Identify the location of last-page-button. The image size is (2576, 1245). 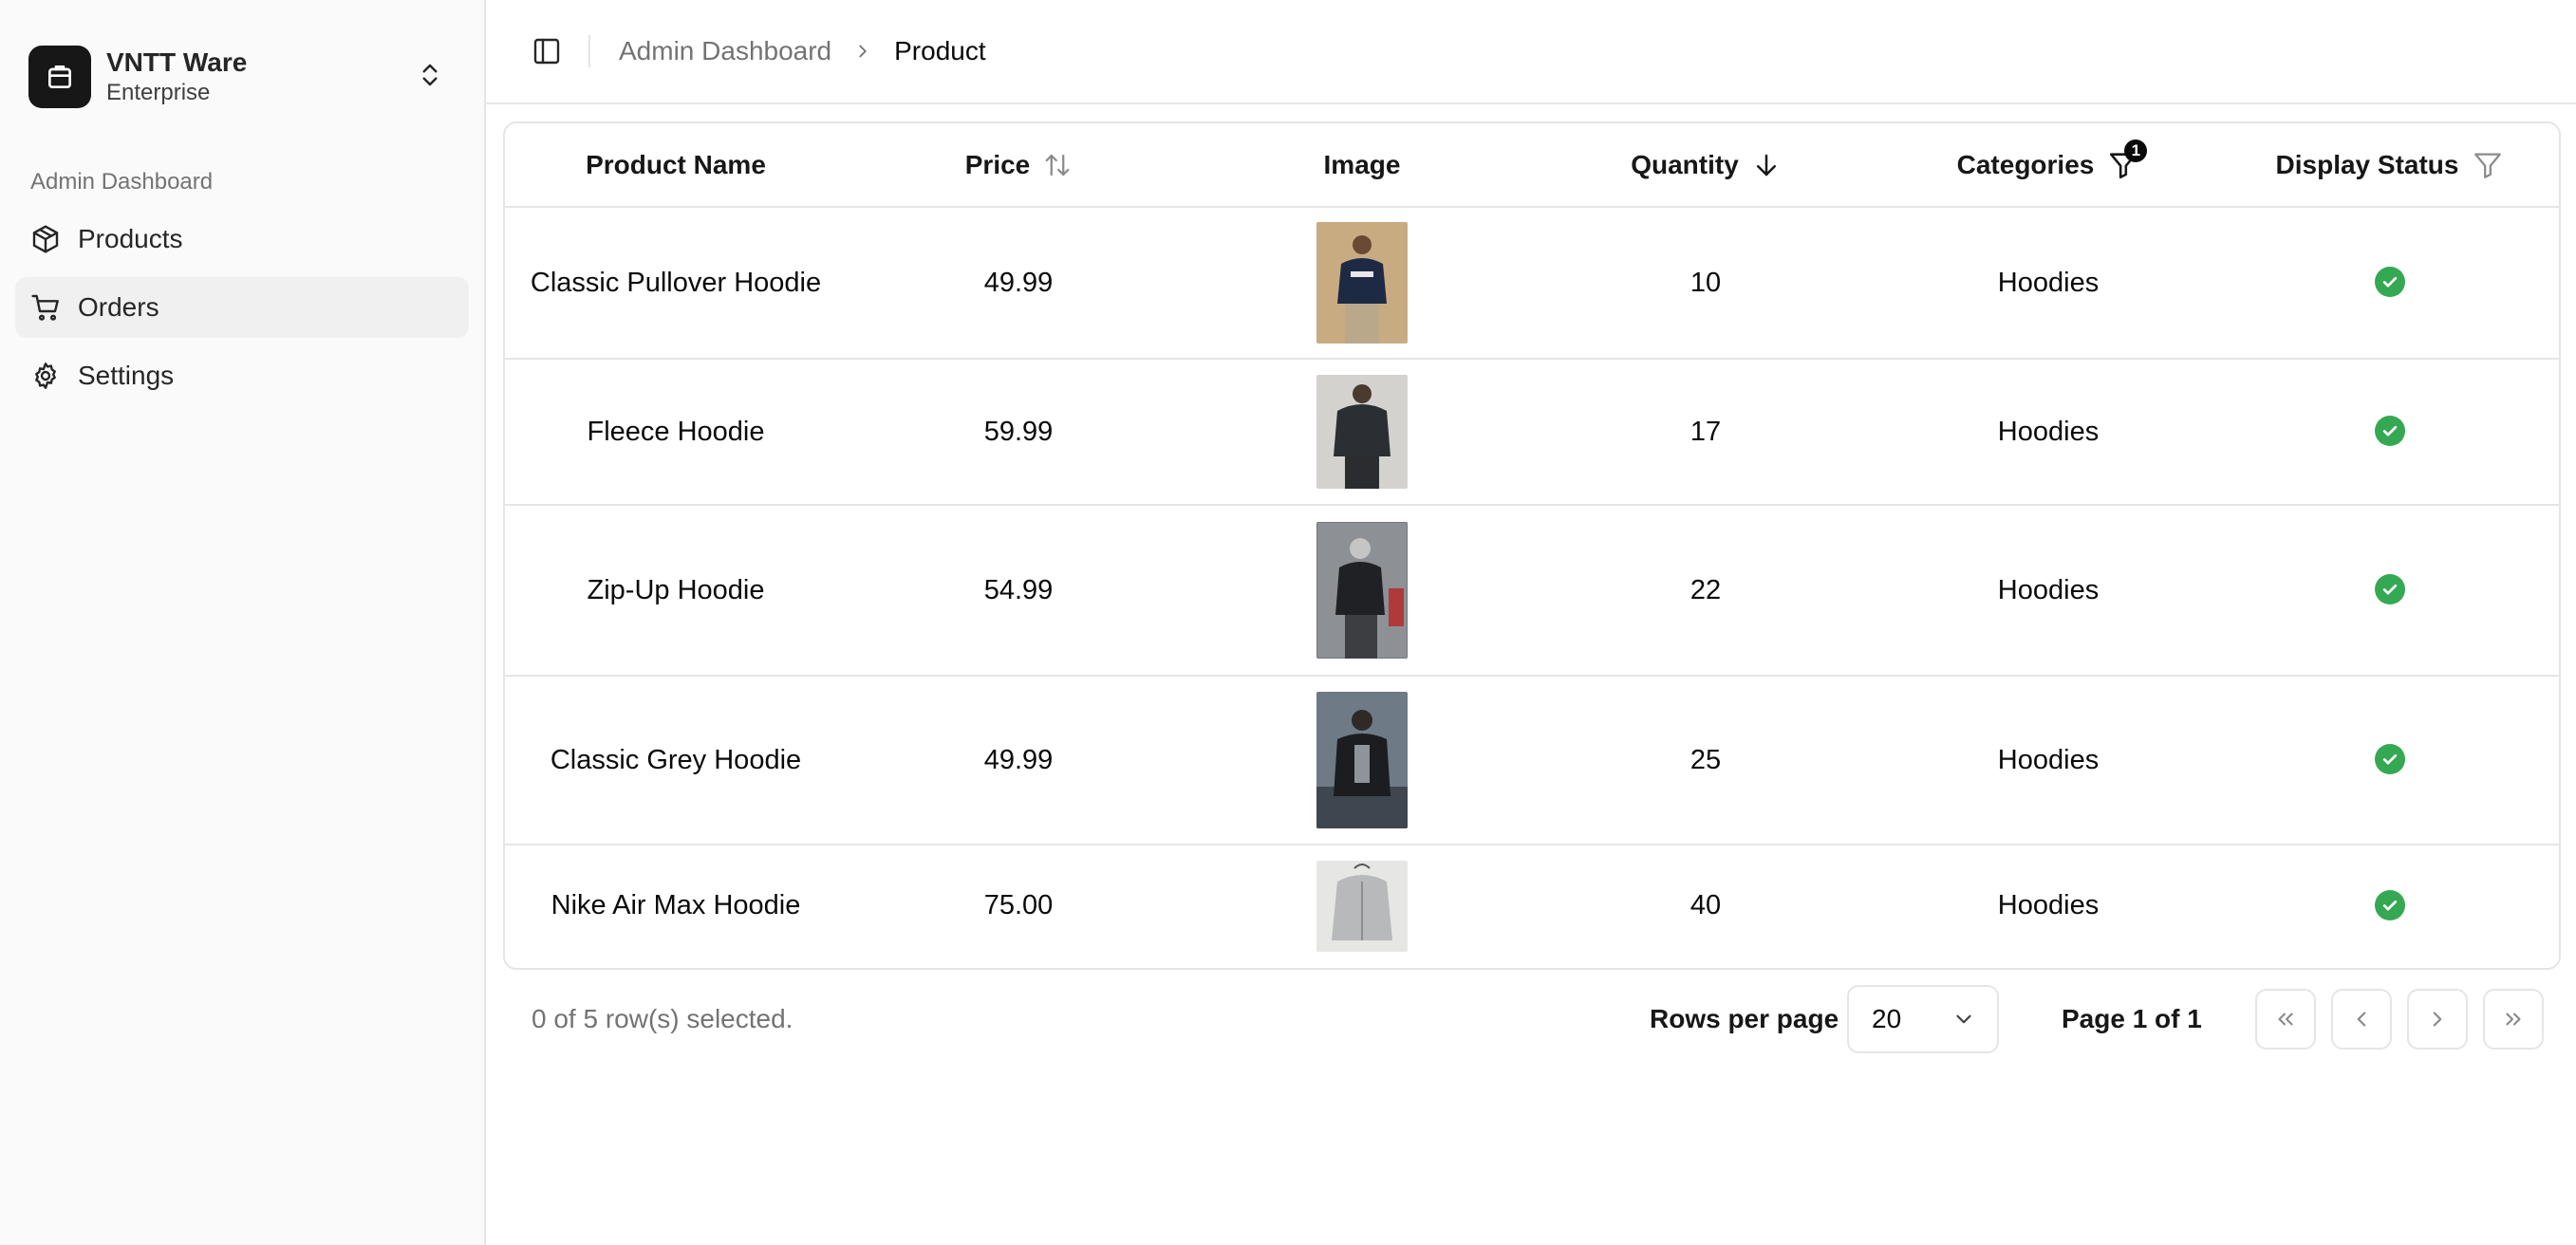
(2513, 1019).